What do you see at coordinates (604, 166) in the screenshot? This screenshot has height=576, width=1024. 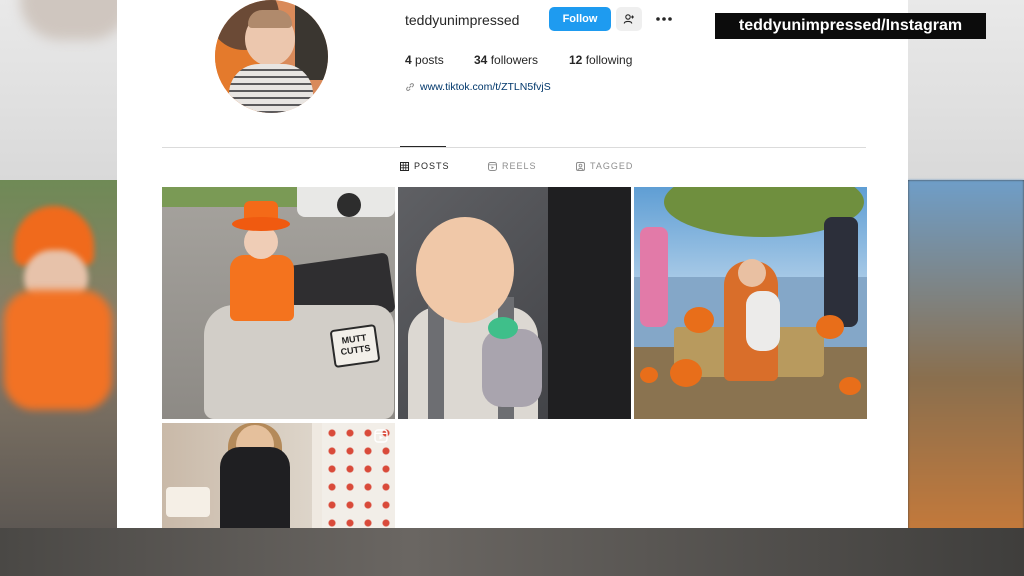 I see `tab-tagged: TAGGED` at bounding box center [604, 166].